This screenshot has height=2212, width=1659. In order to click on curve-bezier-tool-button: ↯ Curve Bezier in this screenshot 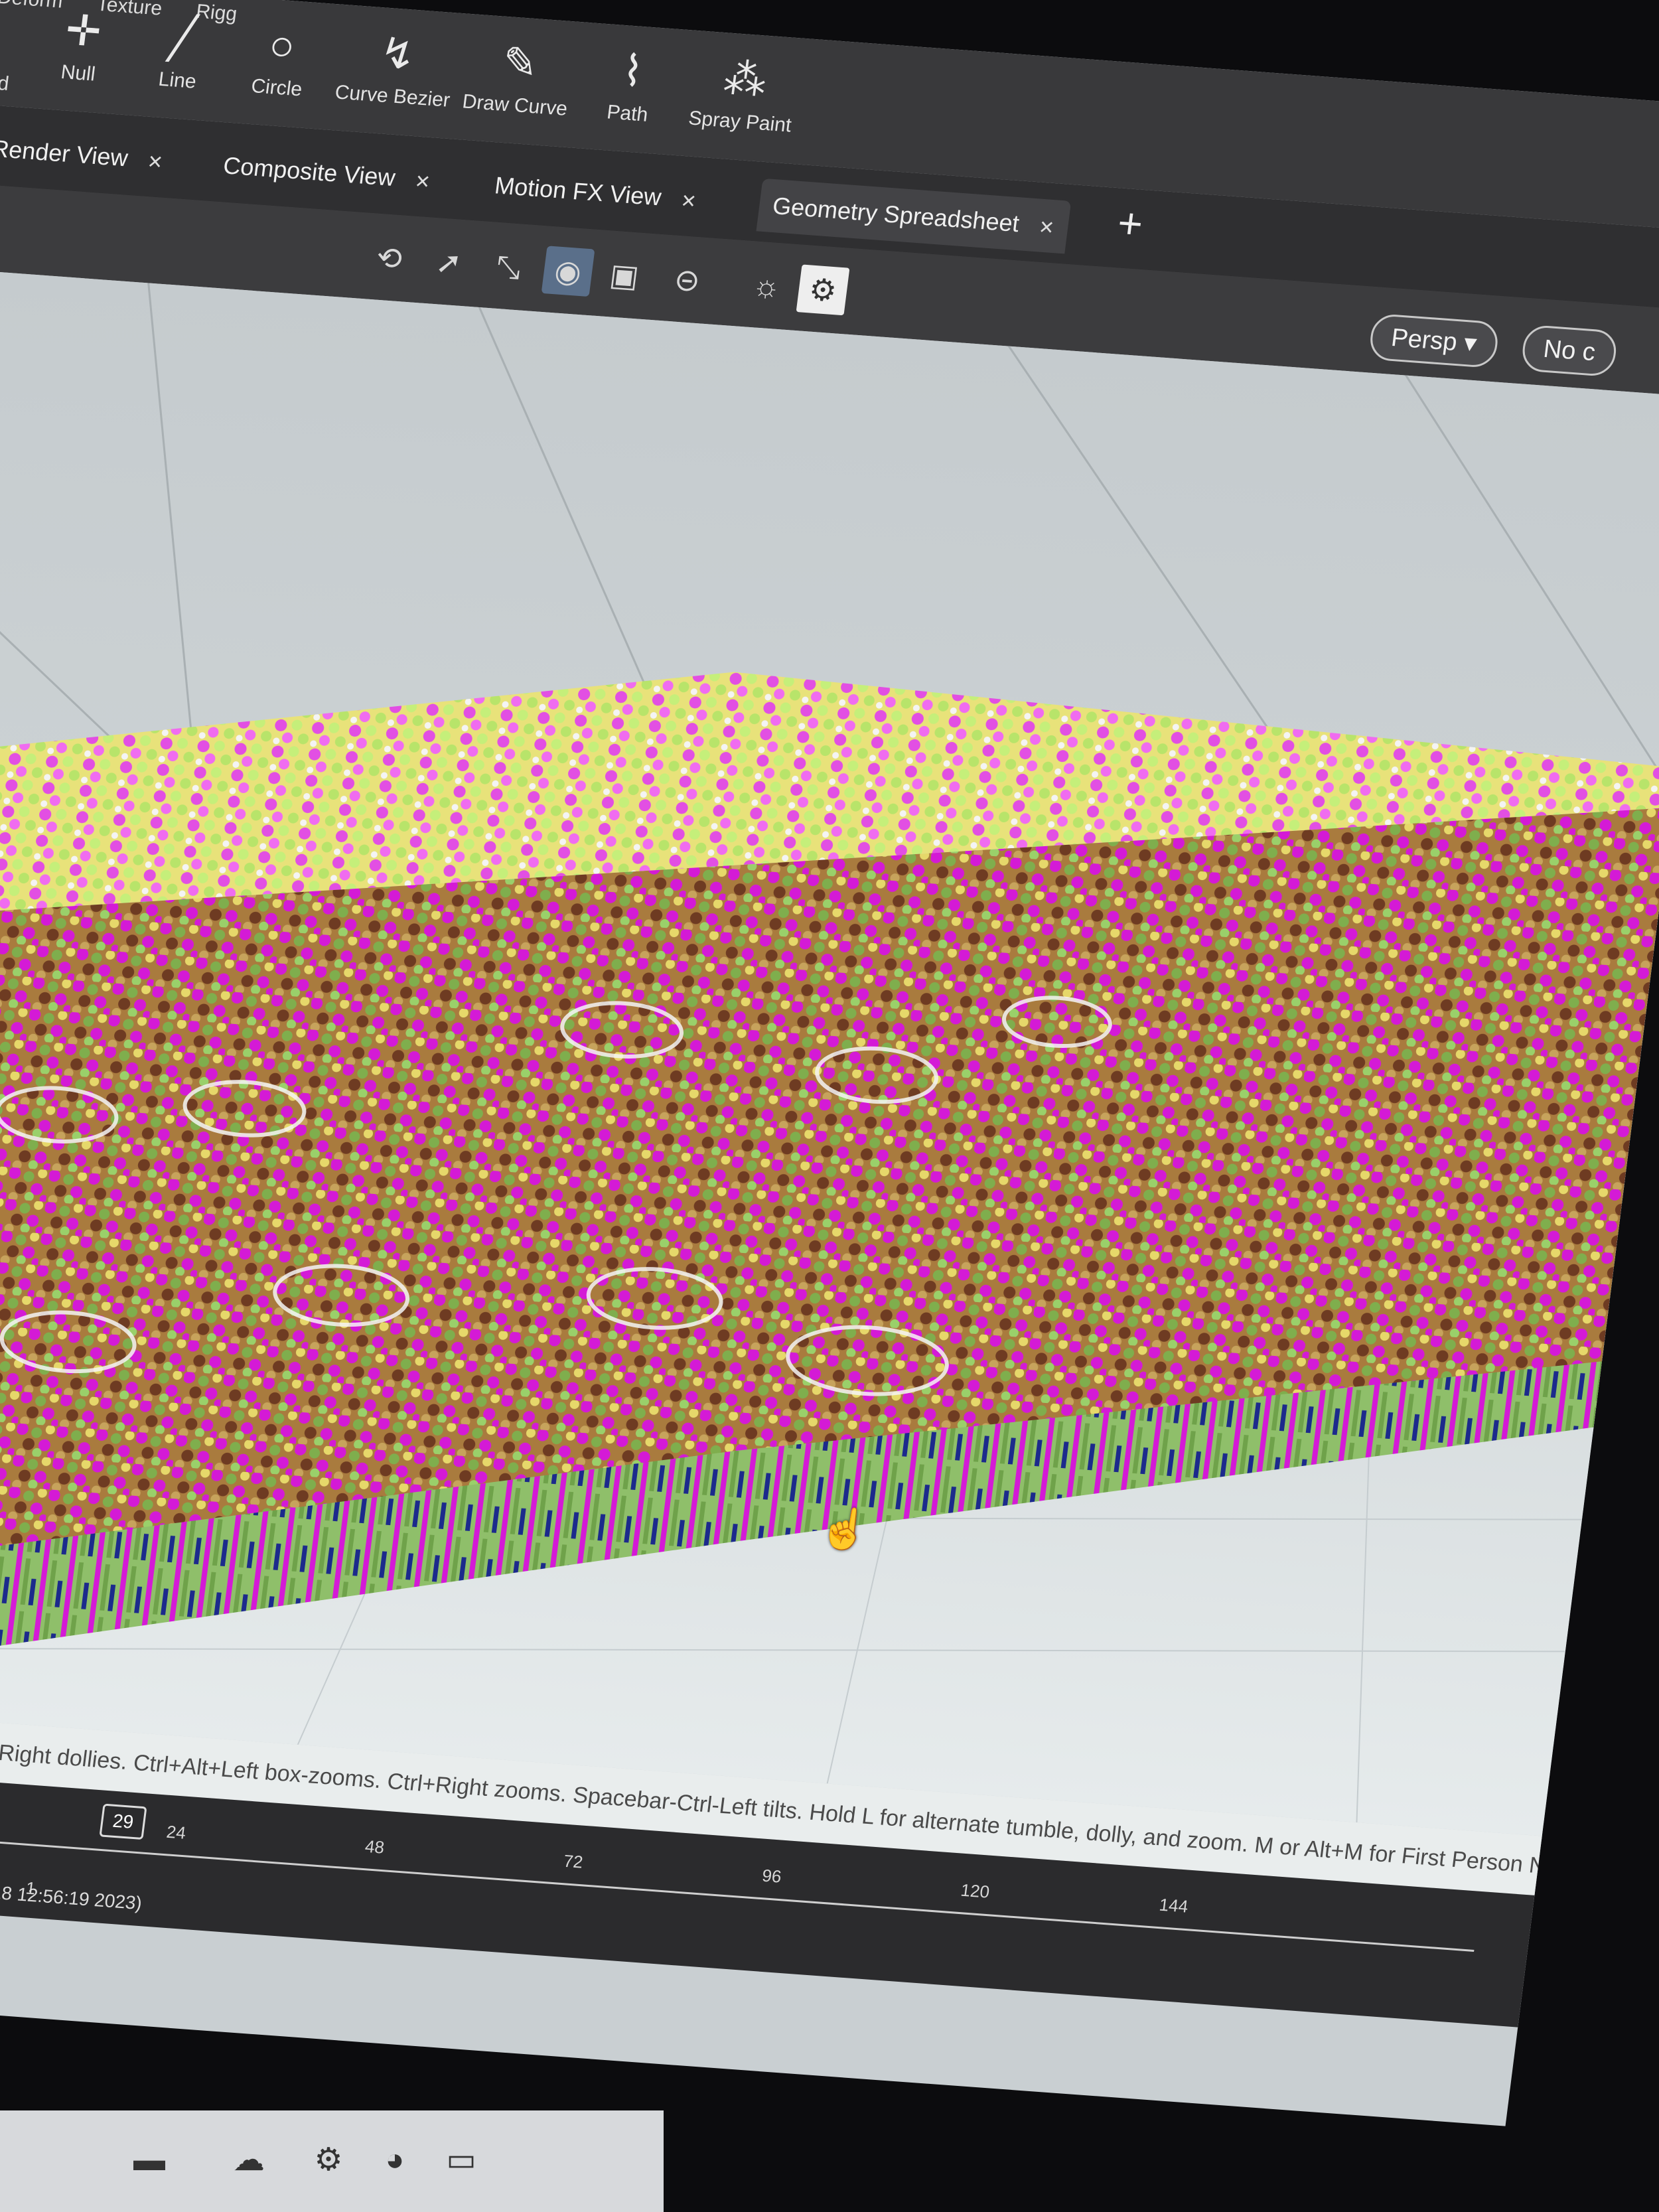, I will do `click(395, 75)`.